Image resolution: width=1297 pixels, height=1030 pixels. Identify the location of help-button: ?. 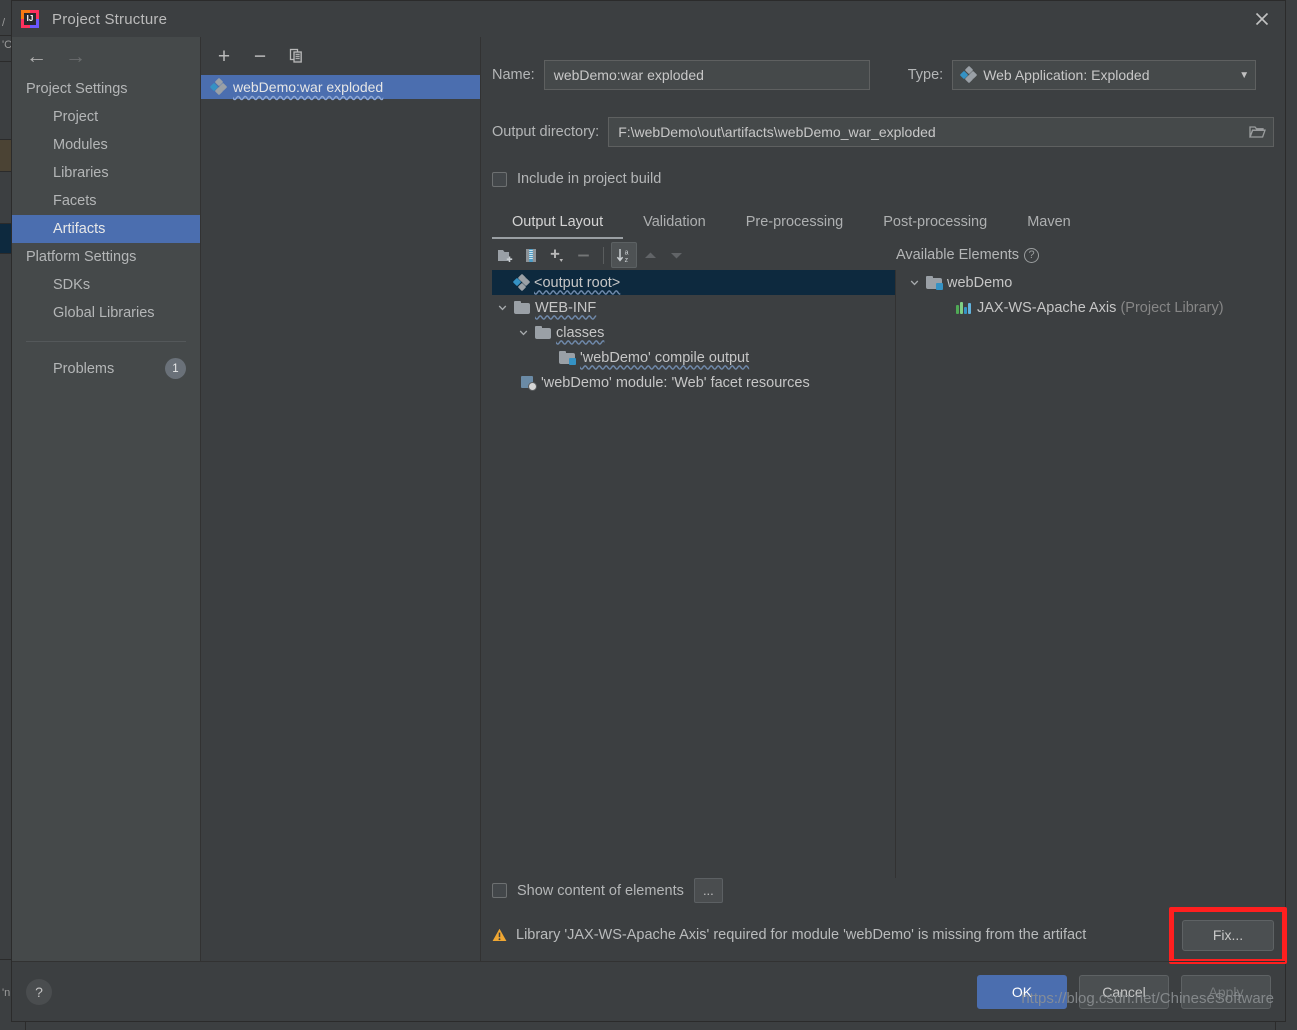
(39, 991).